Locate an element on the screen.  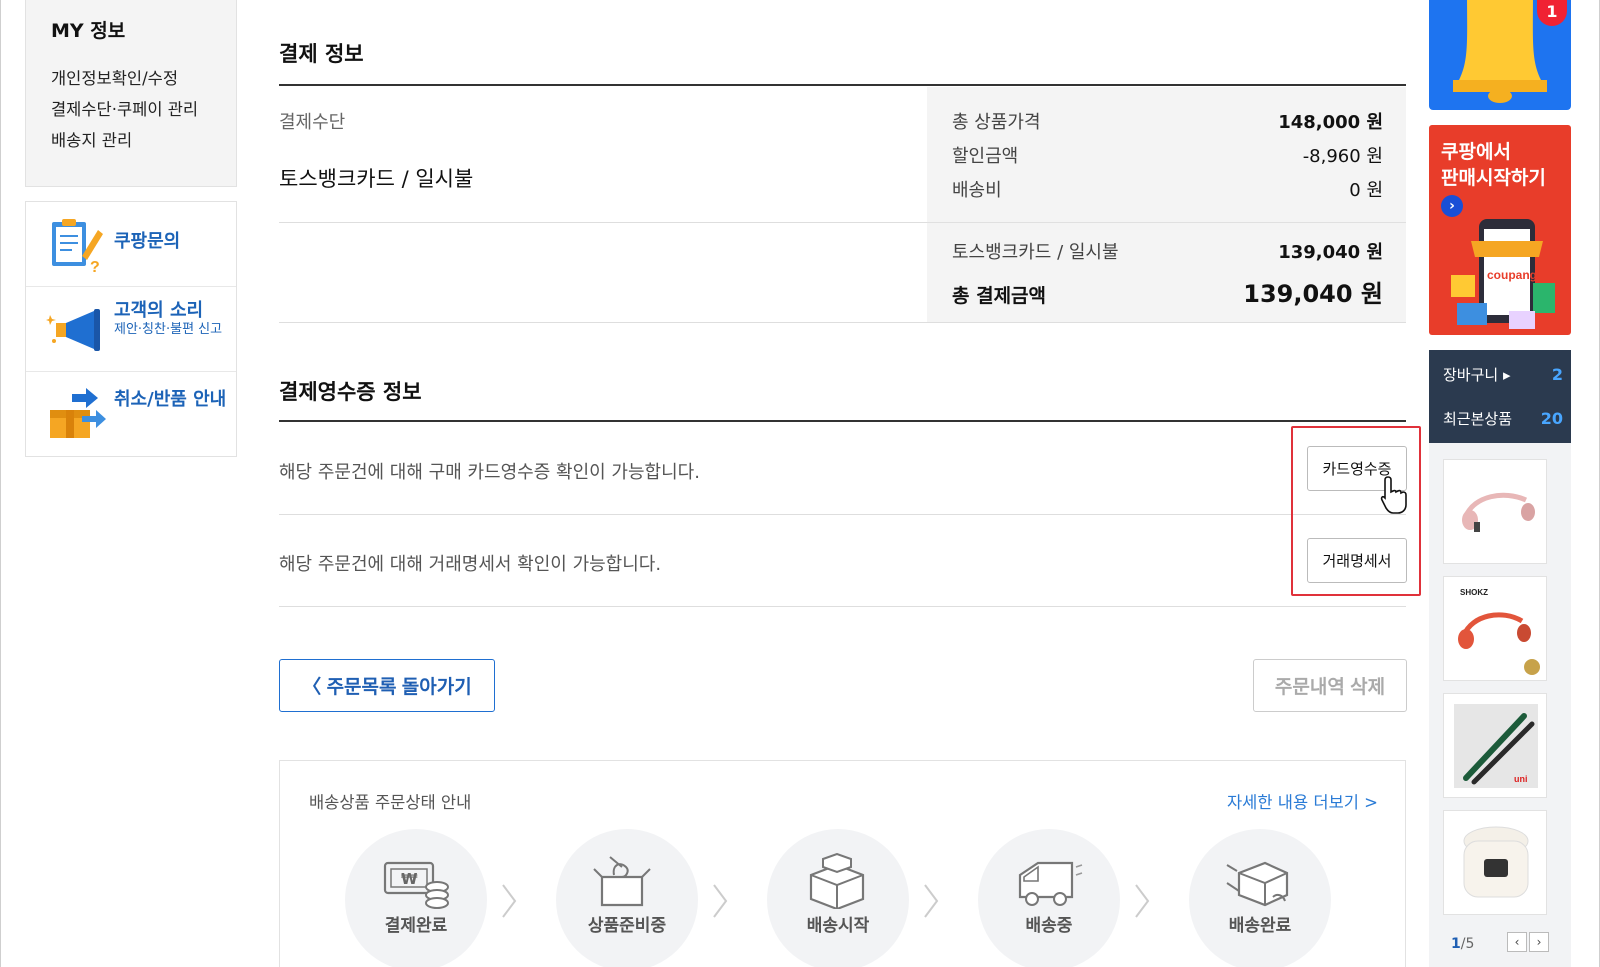
cart-link: 장바구니 ▸ 2 is located at coordinates (1503, 374).